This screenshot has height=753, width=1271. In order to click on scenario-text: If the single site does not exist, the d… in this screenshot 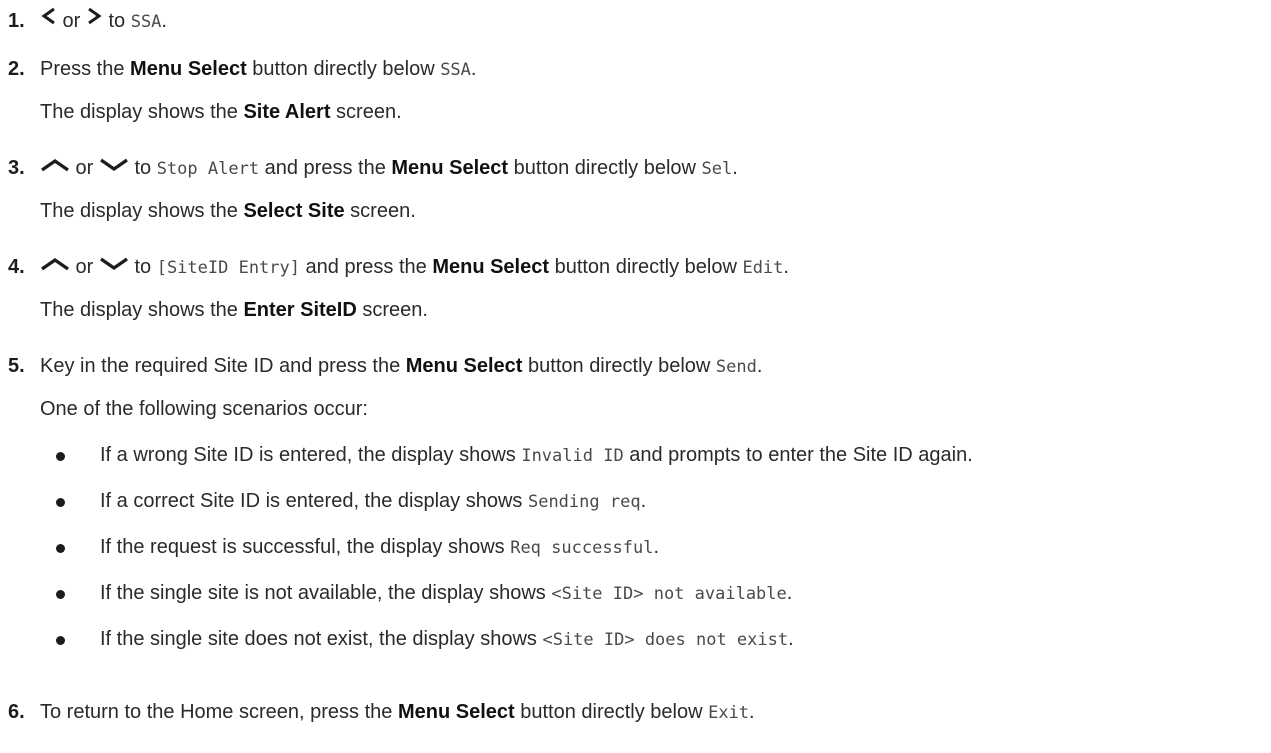, I will do `click(447, 639)`.